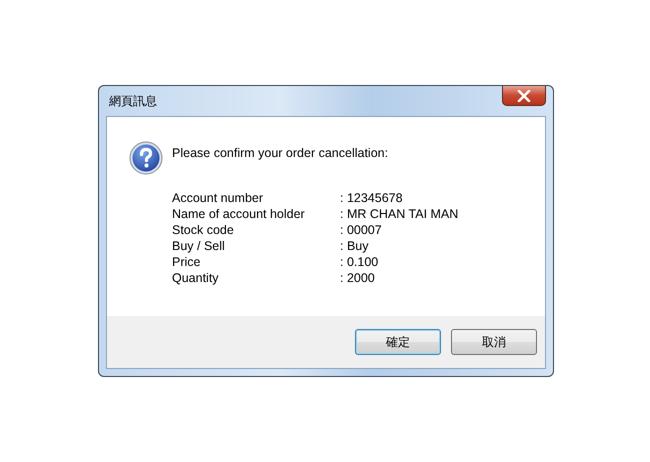  What do you see at coordinates (355, 246) in the screenshot?
I see `detail-value: : Buy` at bounding box center [355, 246].